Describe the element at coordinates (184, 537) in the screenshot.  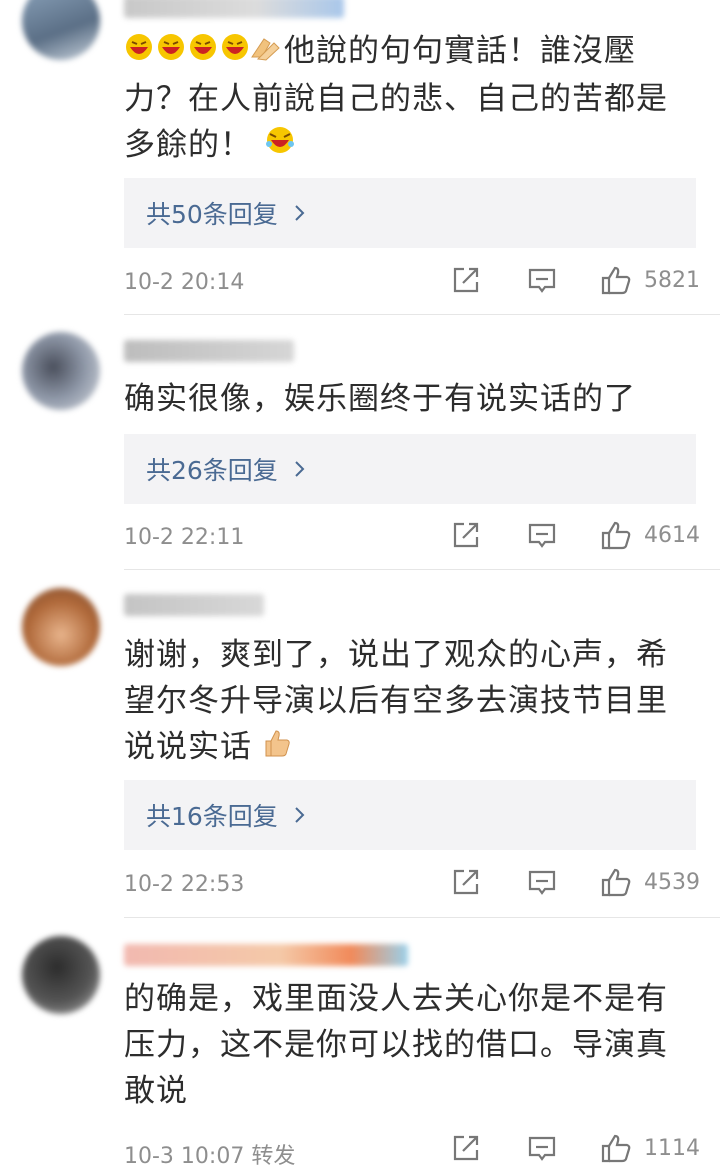
I see `timestamp: 10-2 22:11` at that location.